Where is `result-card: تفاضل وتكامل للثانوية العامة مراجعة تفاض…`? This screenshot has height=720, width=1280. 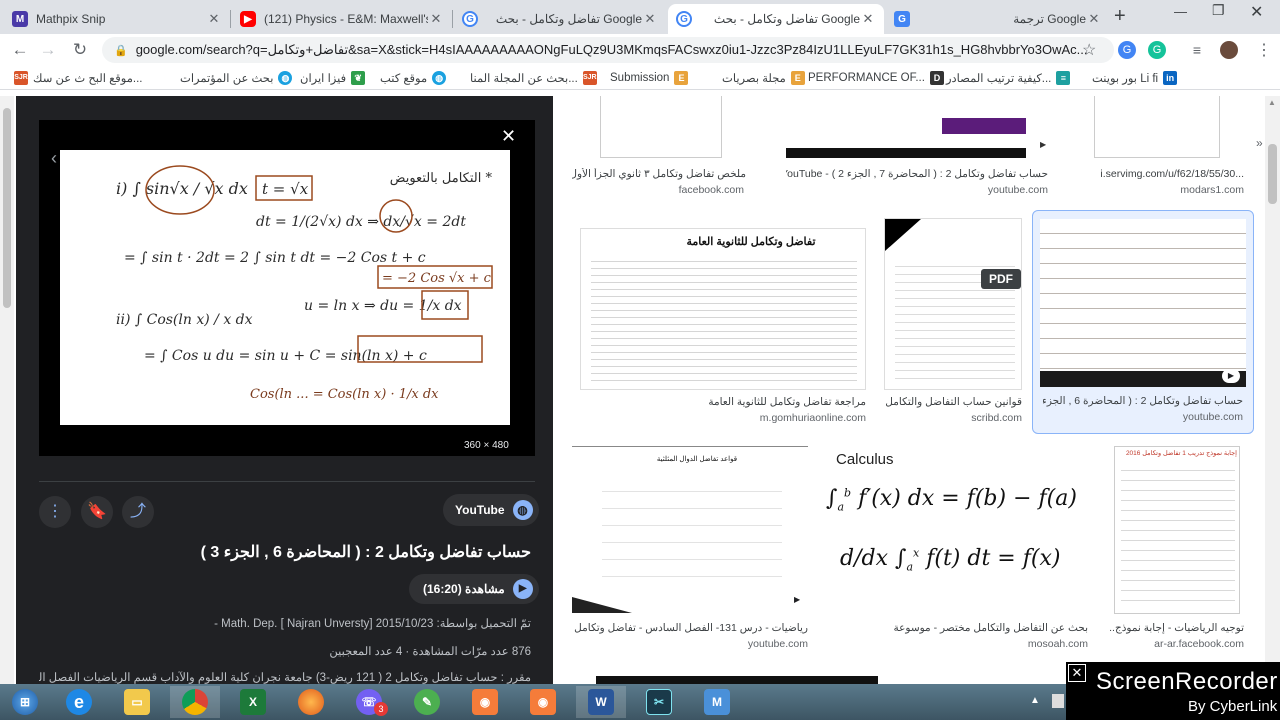
result-card: تفاضل وتكامل للثانوية العامة مراجعة تفاض… is located at coordinates (721, 321).